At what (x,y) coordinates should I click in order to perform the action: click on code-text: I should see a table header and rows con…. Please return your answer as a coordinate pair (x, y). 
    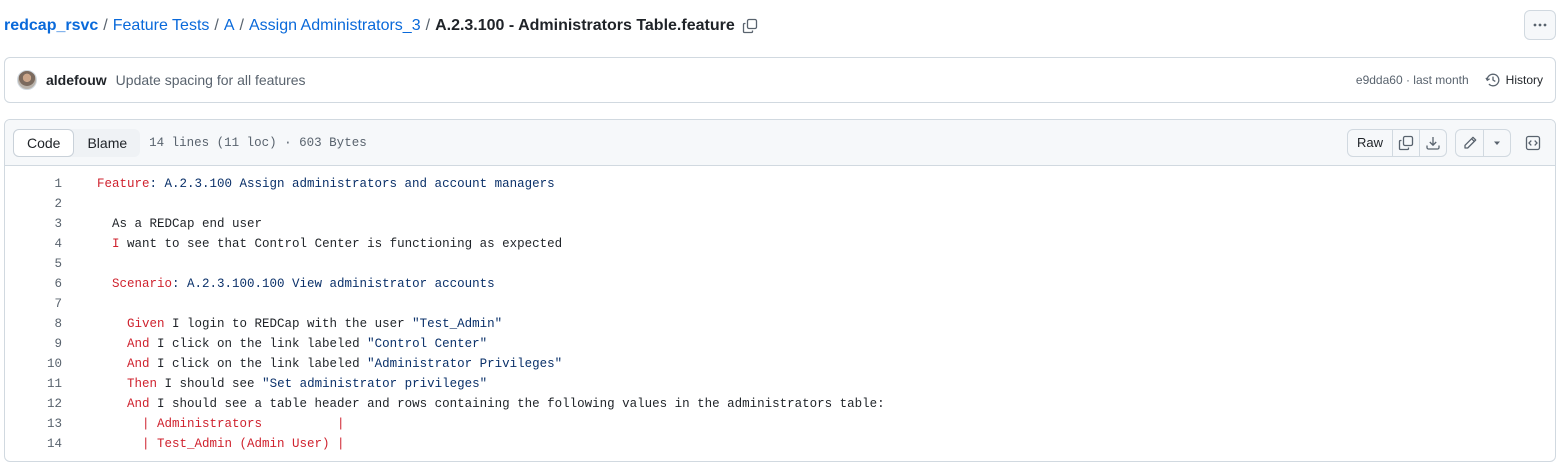
    Looking at the image, I should click on (517, 404).